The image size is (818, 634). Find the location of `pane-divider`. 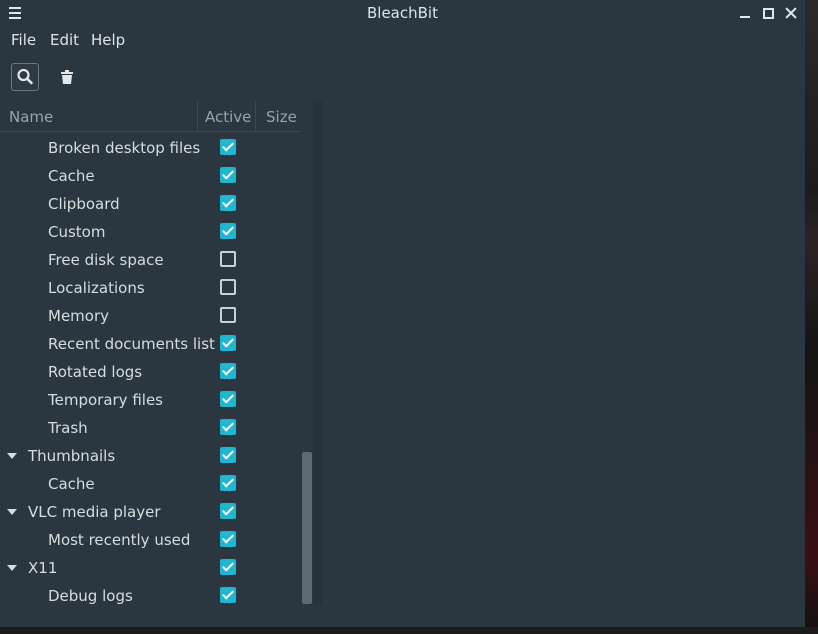

pane-divider is located at coordinates (317, 353).